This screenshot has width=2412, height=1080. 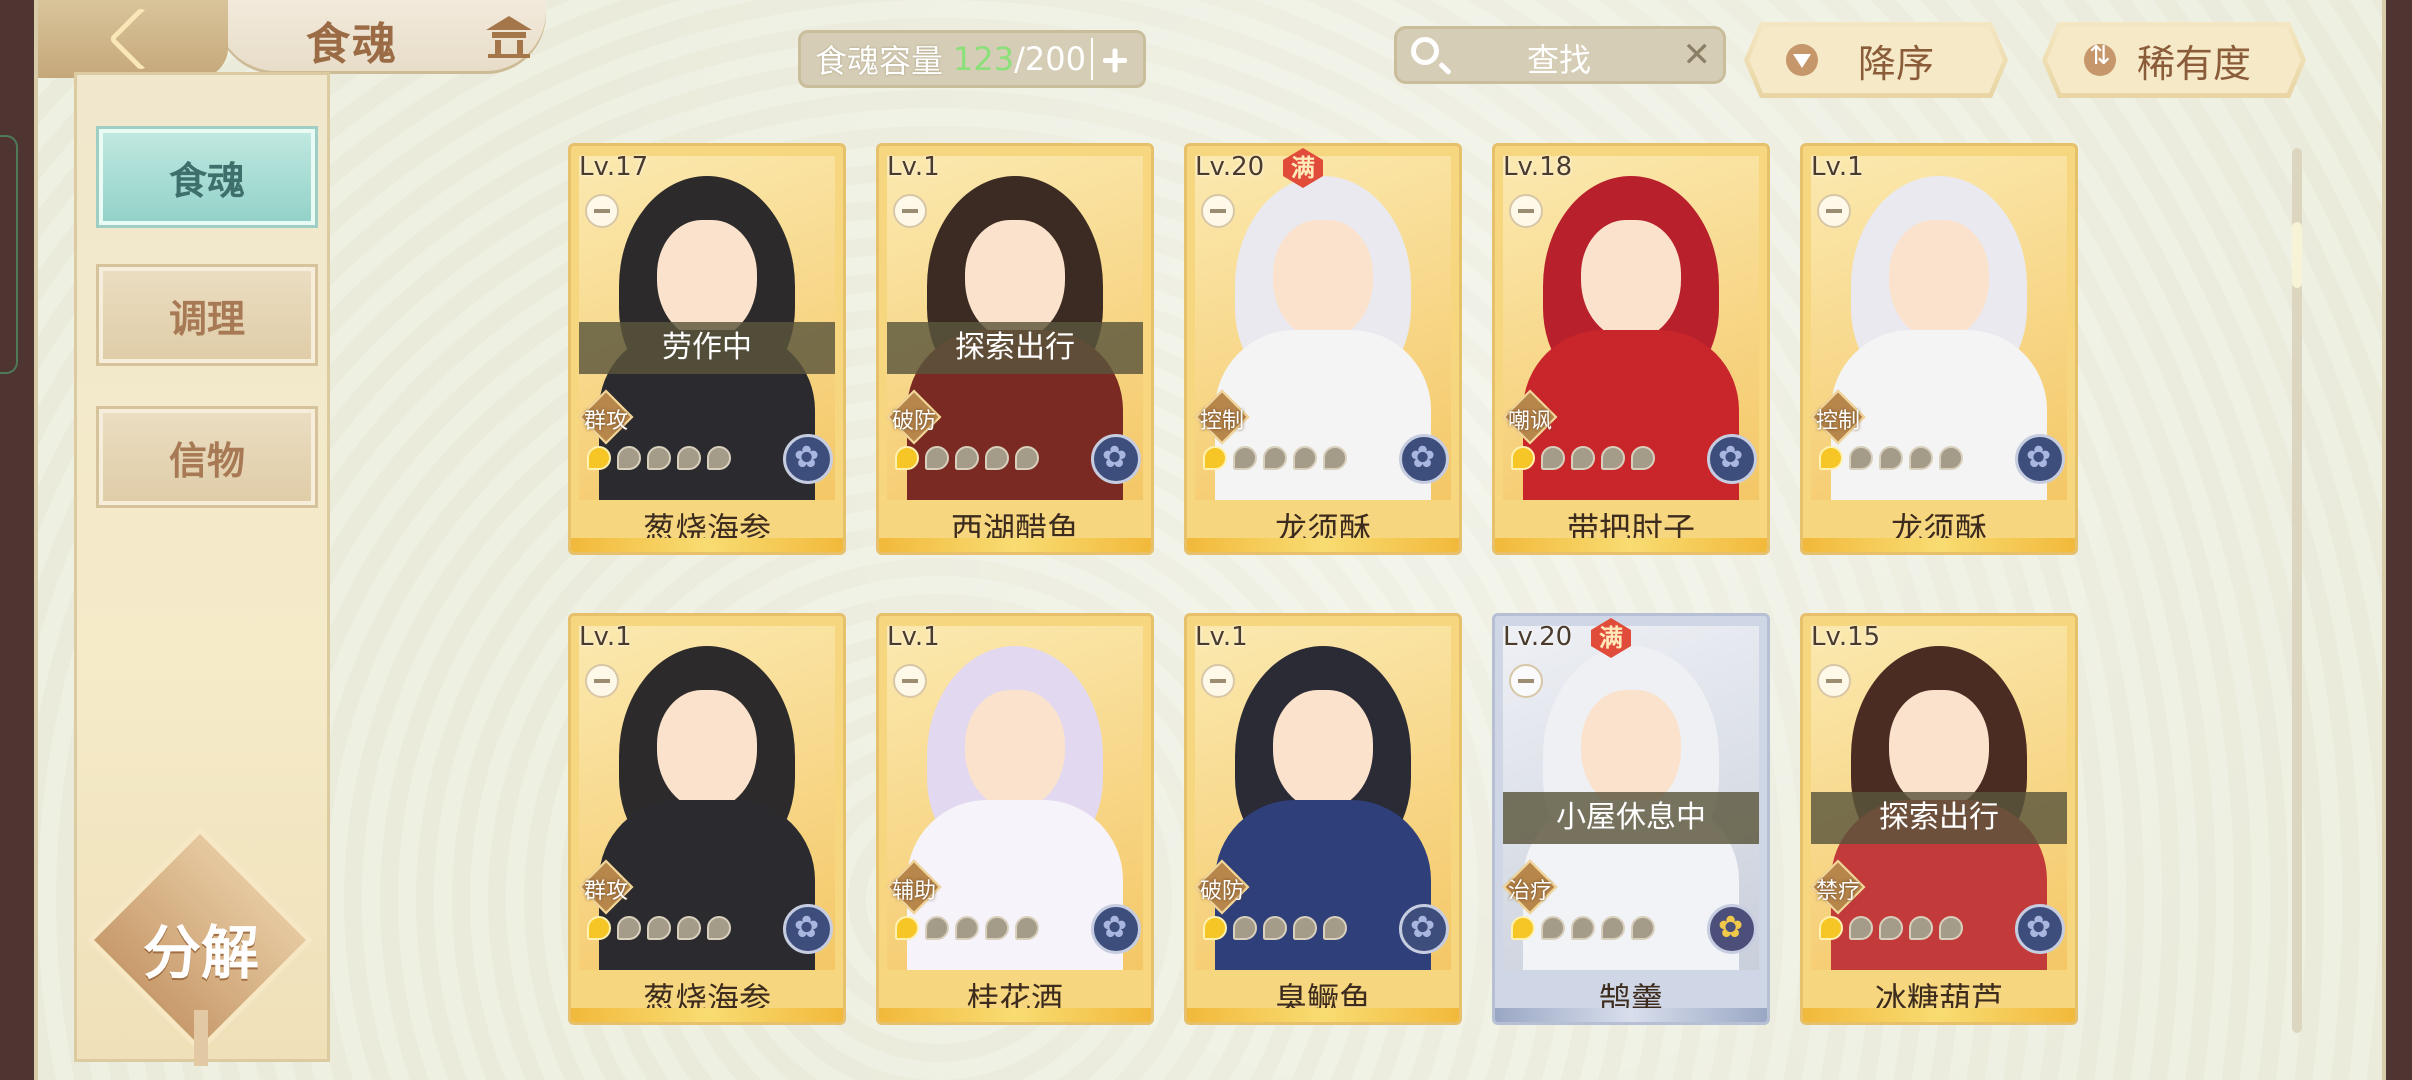 I want to click on role-label: 破防, so click(x=913, y=421).